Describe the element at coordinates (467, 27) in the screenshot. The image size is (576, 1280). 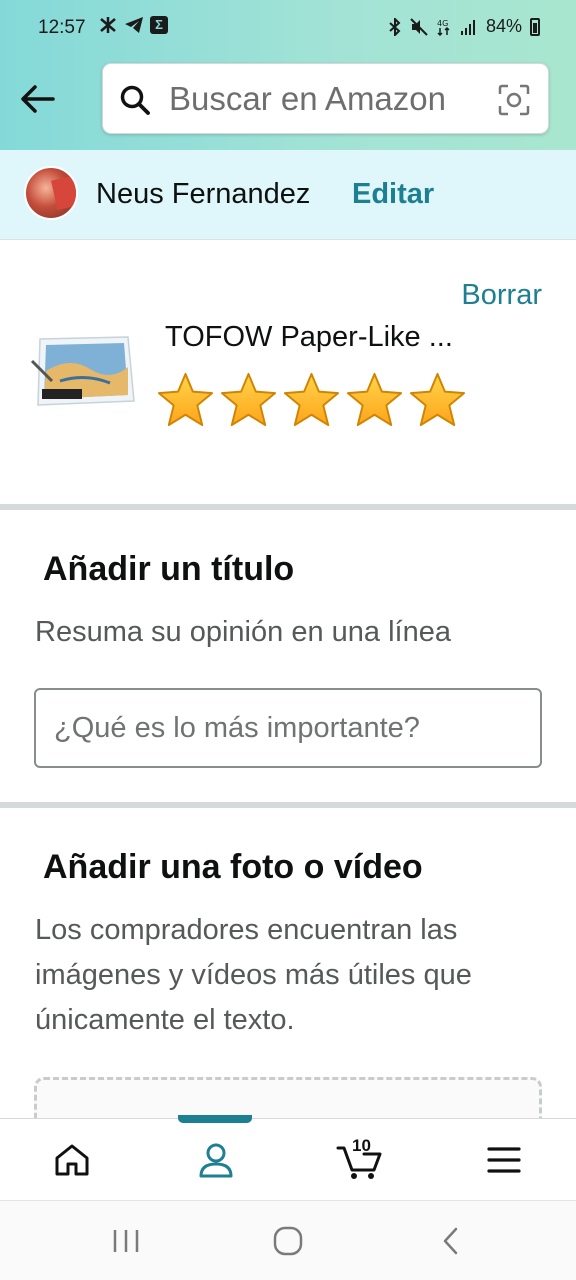
I see `signal-icon` at that location.